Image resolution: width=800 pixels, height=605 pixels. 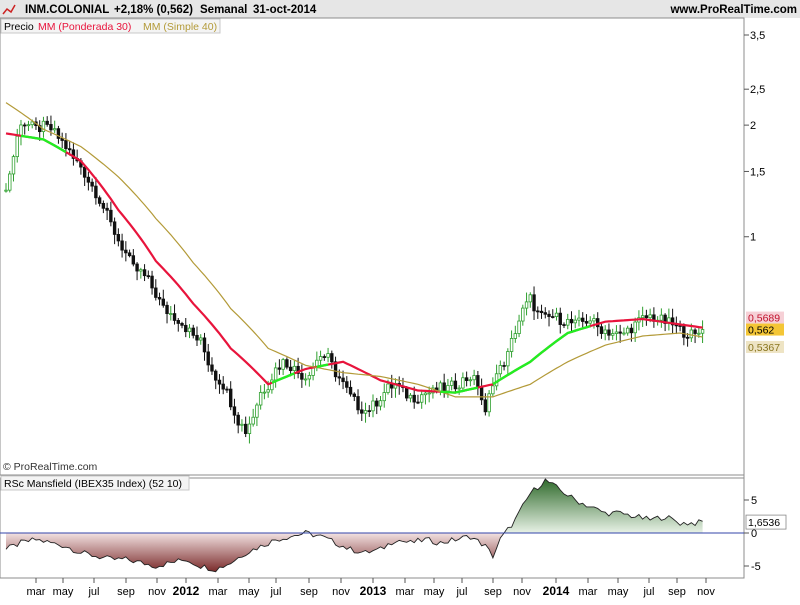 I want to click on site-label: www.ProRealTime.com, so click(x=733, y=10).